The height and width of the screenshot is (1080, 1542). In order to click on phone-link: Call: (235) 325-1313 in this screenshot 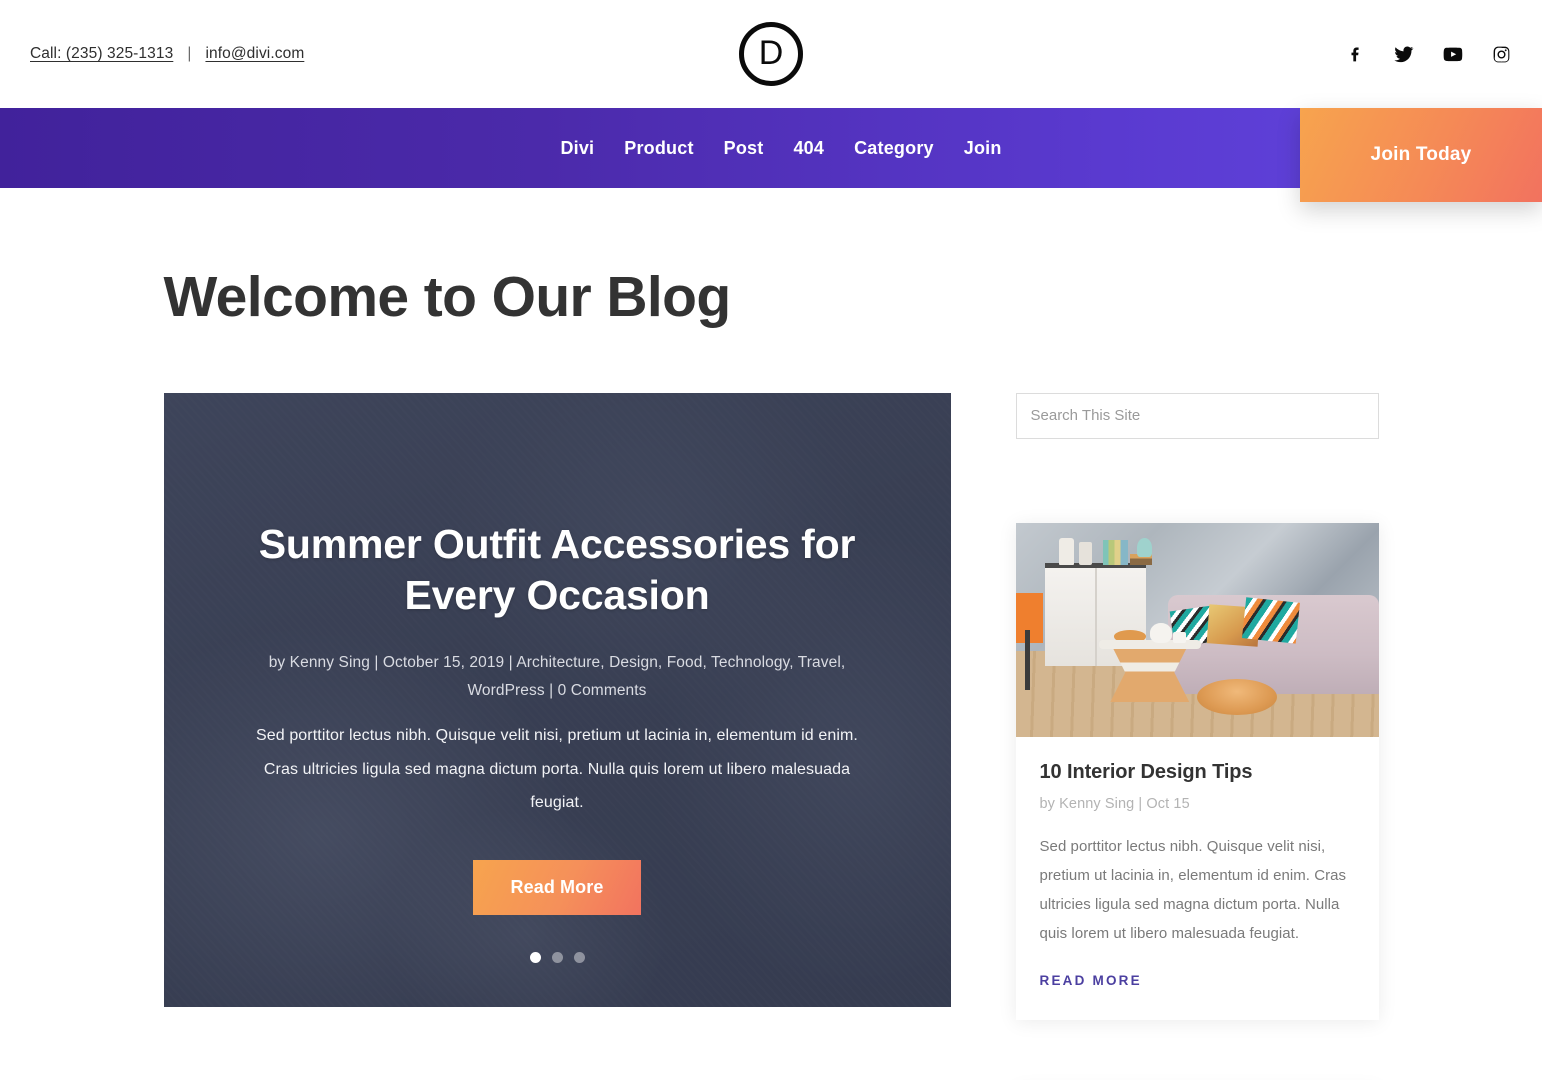, I will do `click(101, 54)`.